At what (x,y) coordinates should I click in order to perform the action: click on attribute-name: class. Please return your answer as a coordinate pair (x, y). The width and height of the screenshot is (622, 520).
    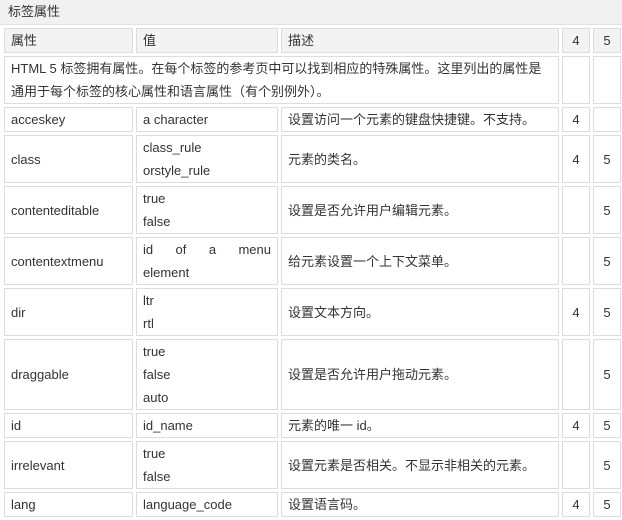
    Looking at the image, I should click on (68, 159).